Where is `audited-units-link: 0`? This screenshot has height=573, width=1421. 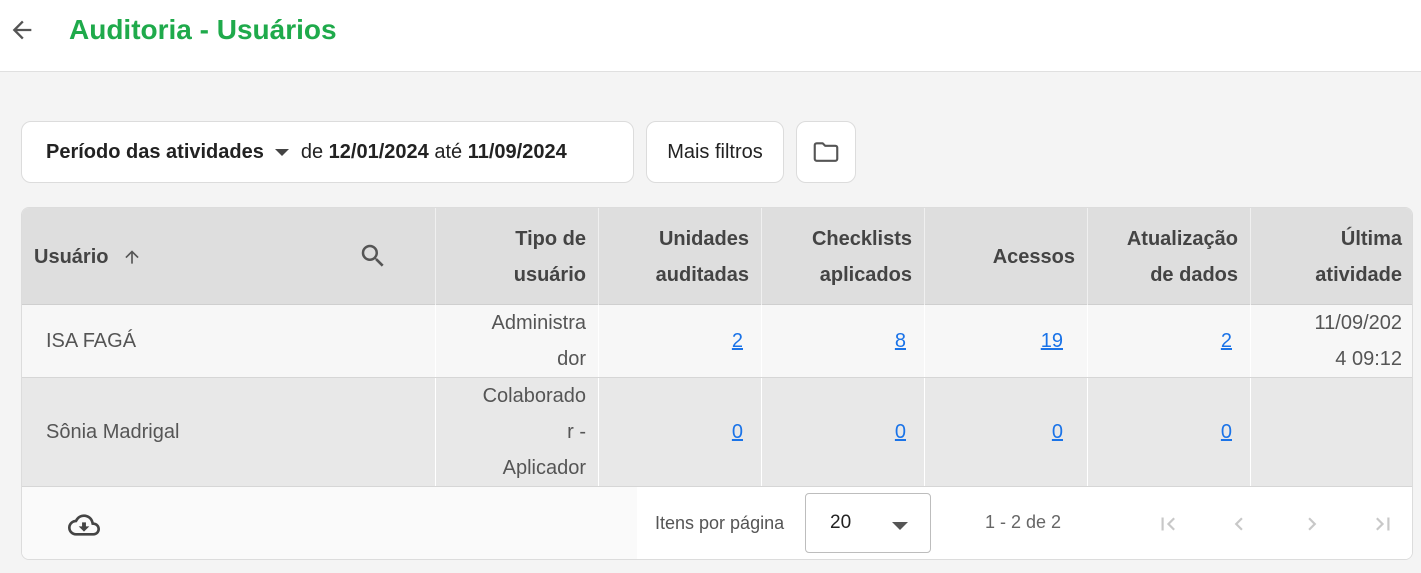
audited-units-link: 0 is located at coordinates (740, 432).